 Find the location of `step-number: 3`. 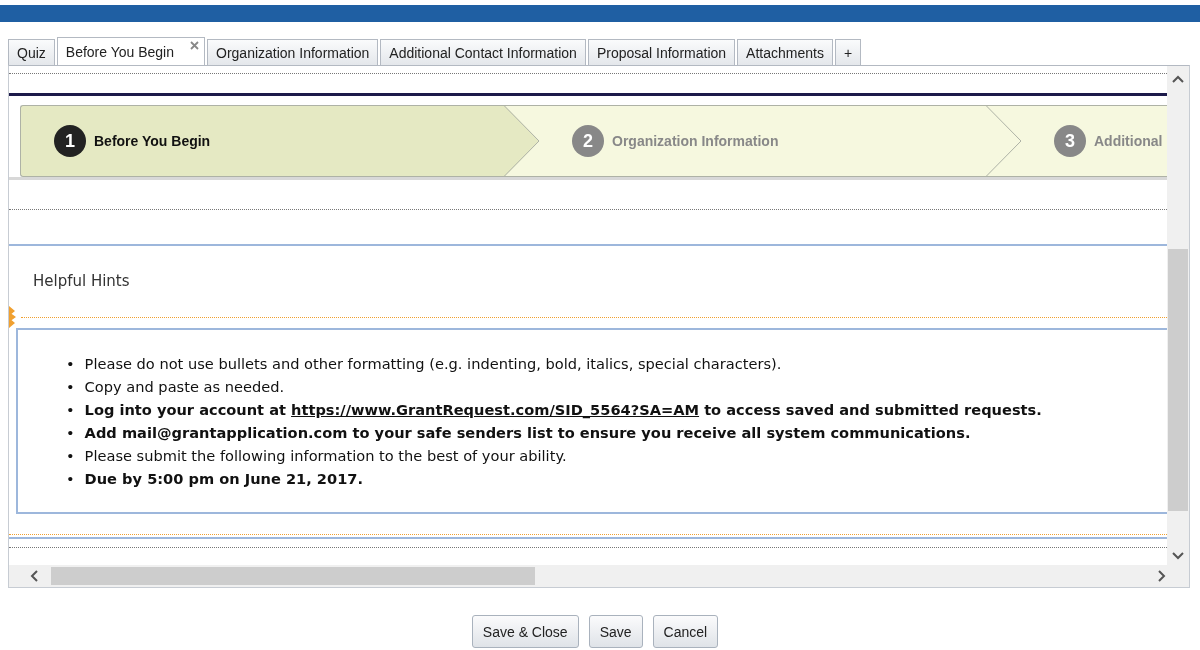

step-number: 3 is located at coordinates (1070, 141).